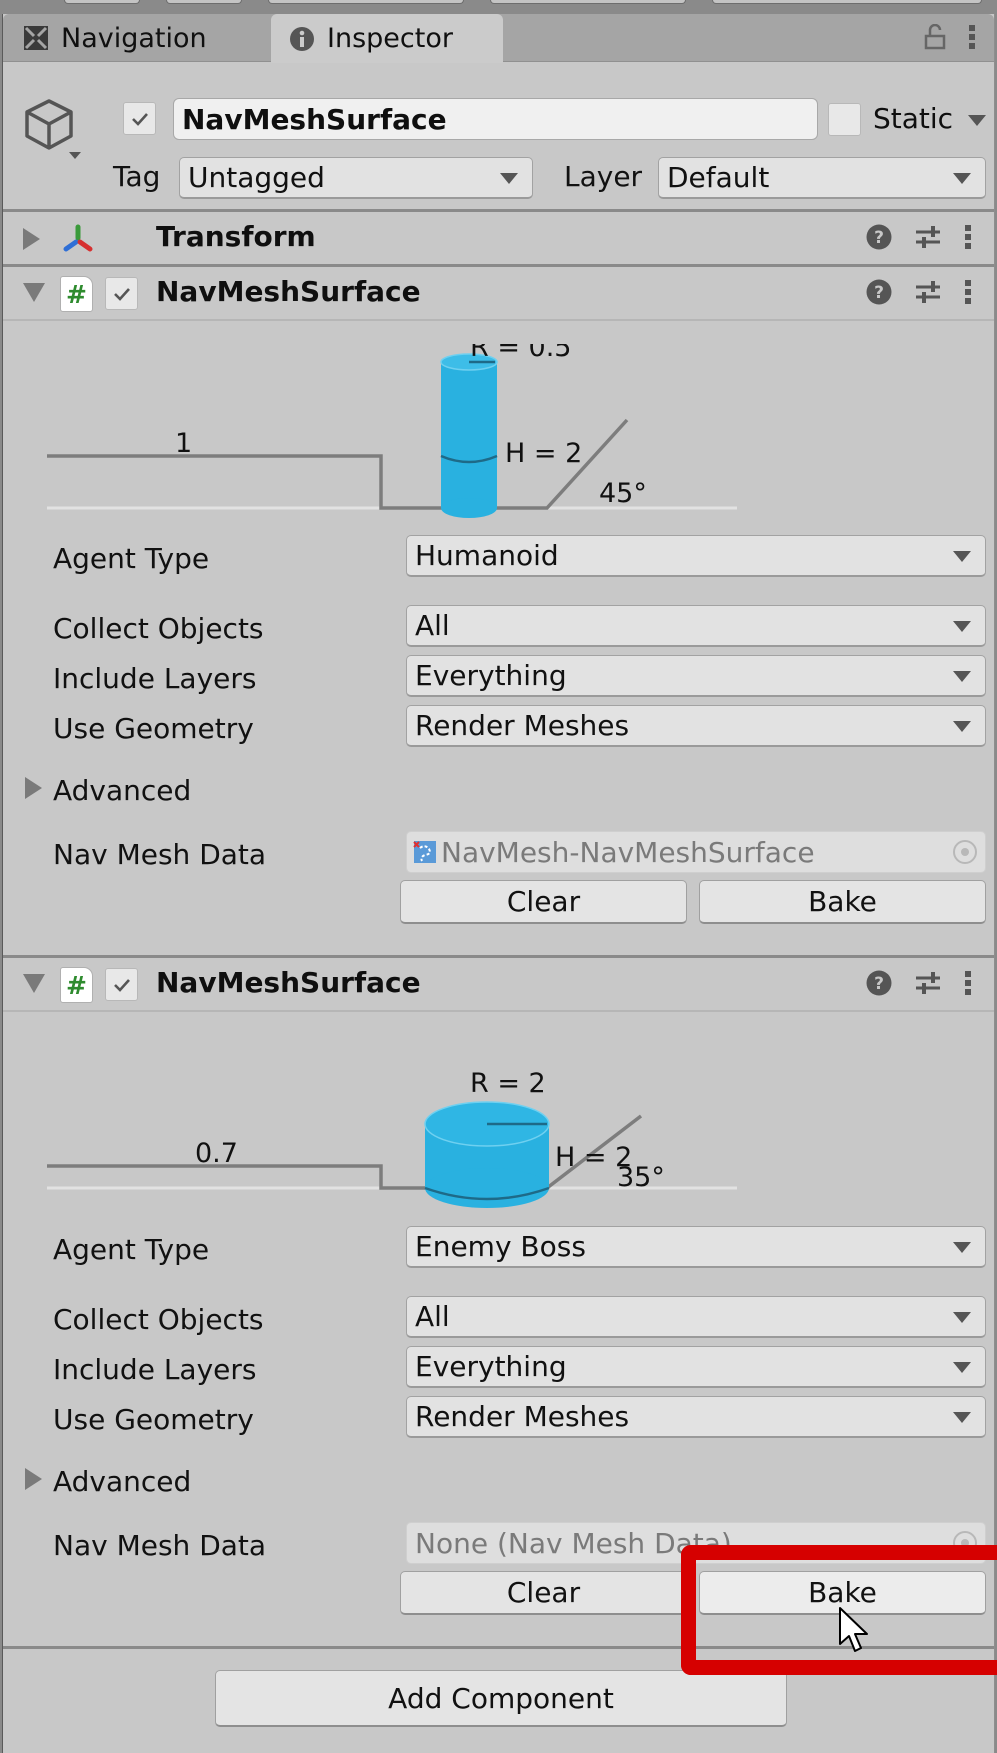 Image resolution: width=997 pixels, height=1753 pixels. Describe the element at coordinates (36, 38) in the screenshot. I see `navigation-icon` at that location.